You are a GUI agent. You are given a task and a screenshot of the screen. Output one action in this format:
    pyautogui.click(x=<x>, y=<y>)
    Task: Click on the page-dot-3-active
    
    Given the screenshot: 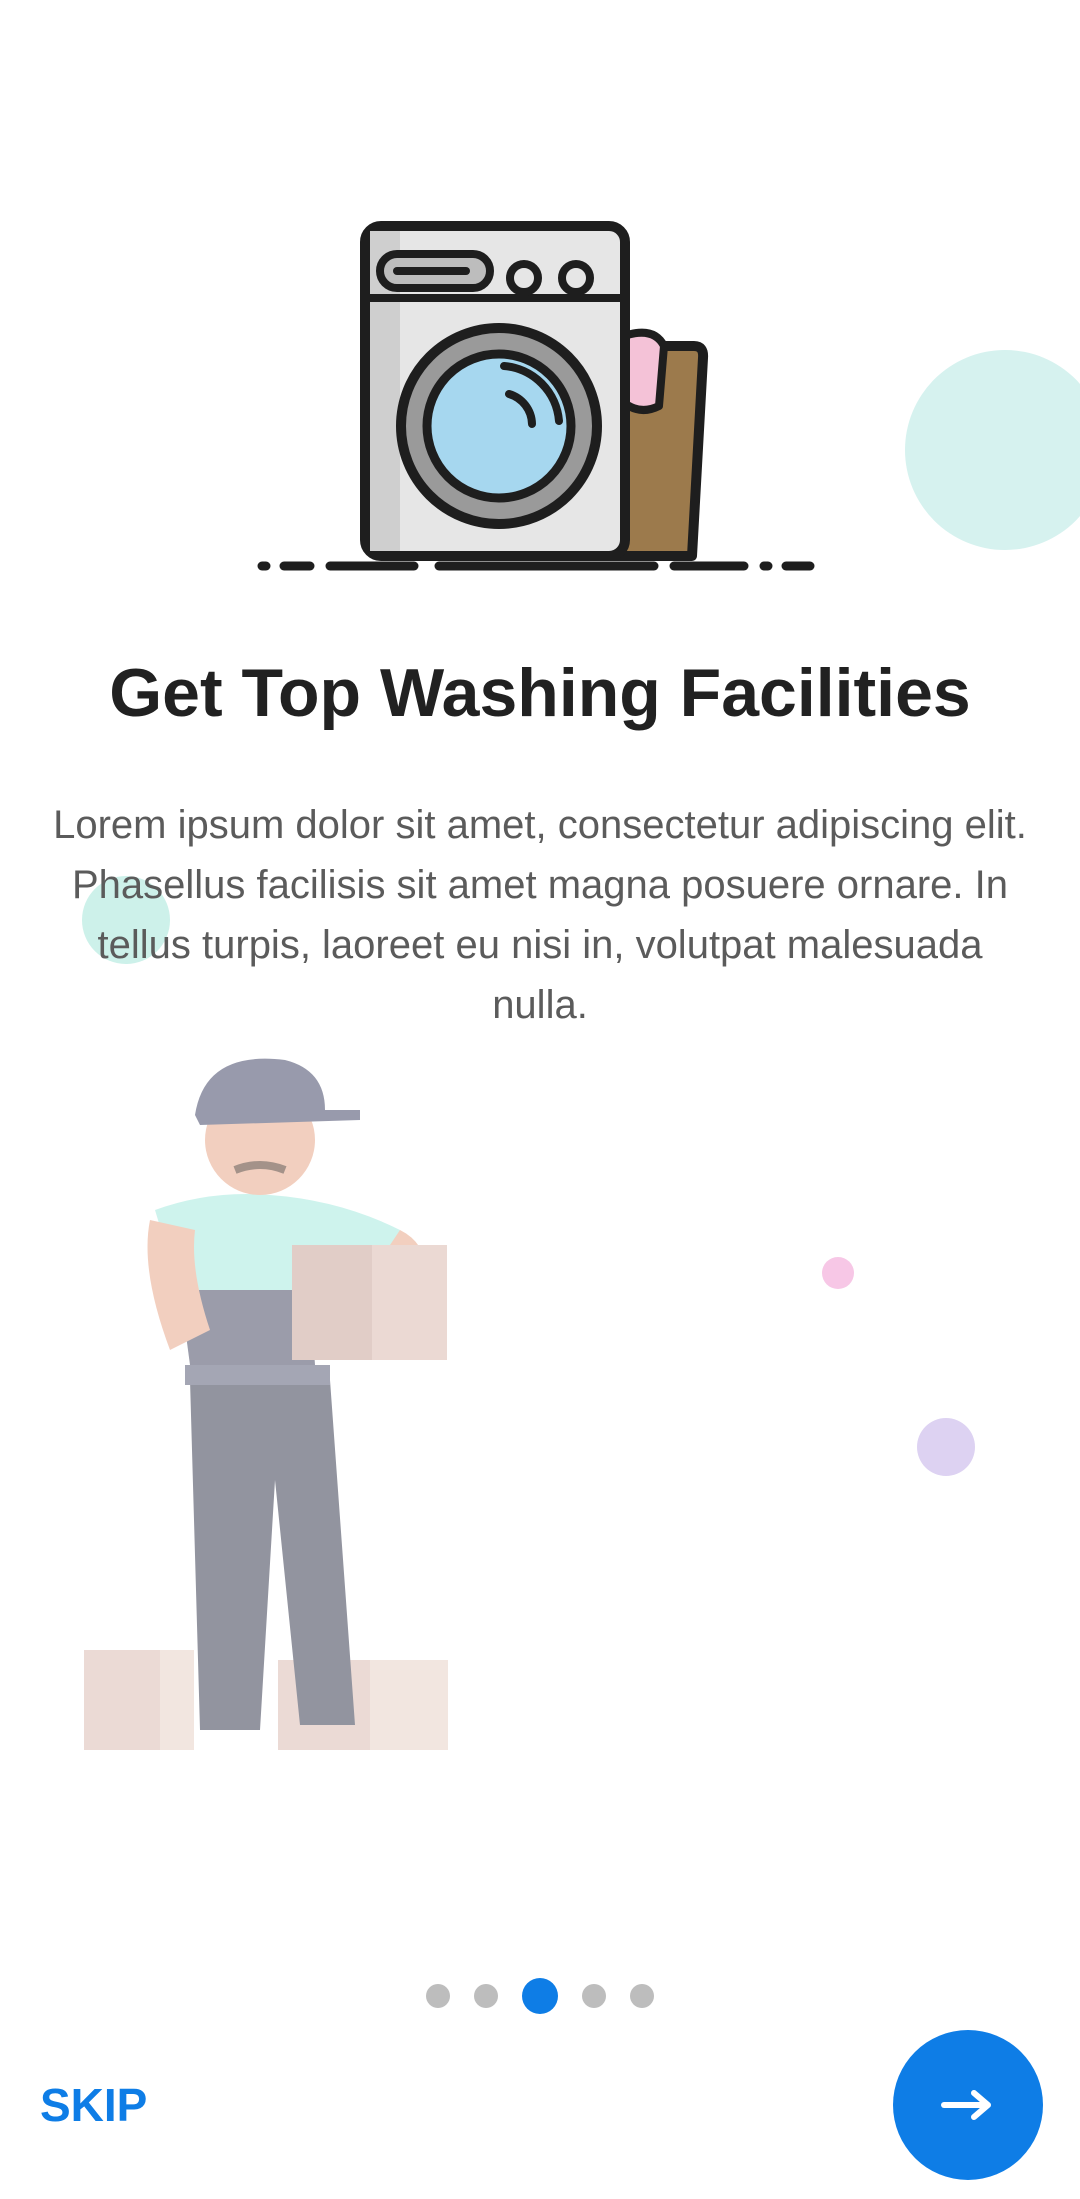 What is the action you would take?
    pyautogui.click(x=540, y=1996)
    